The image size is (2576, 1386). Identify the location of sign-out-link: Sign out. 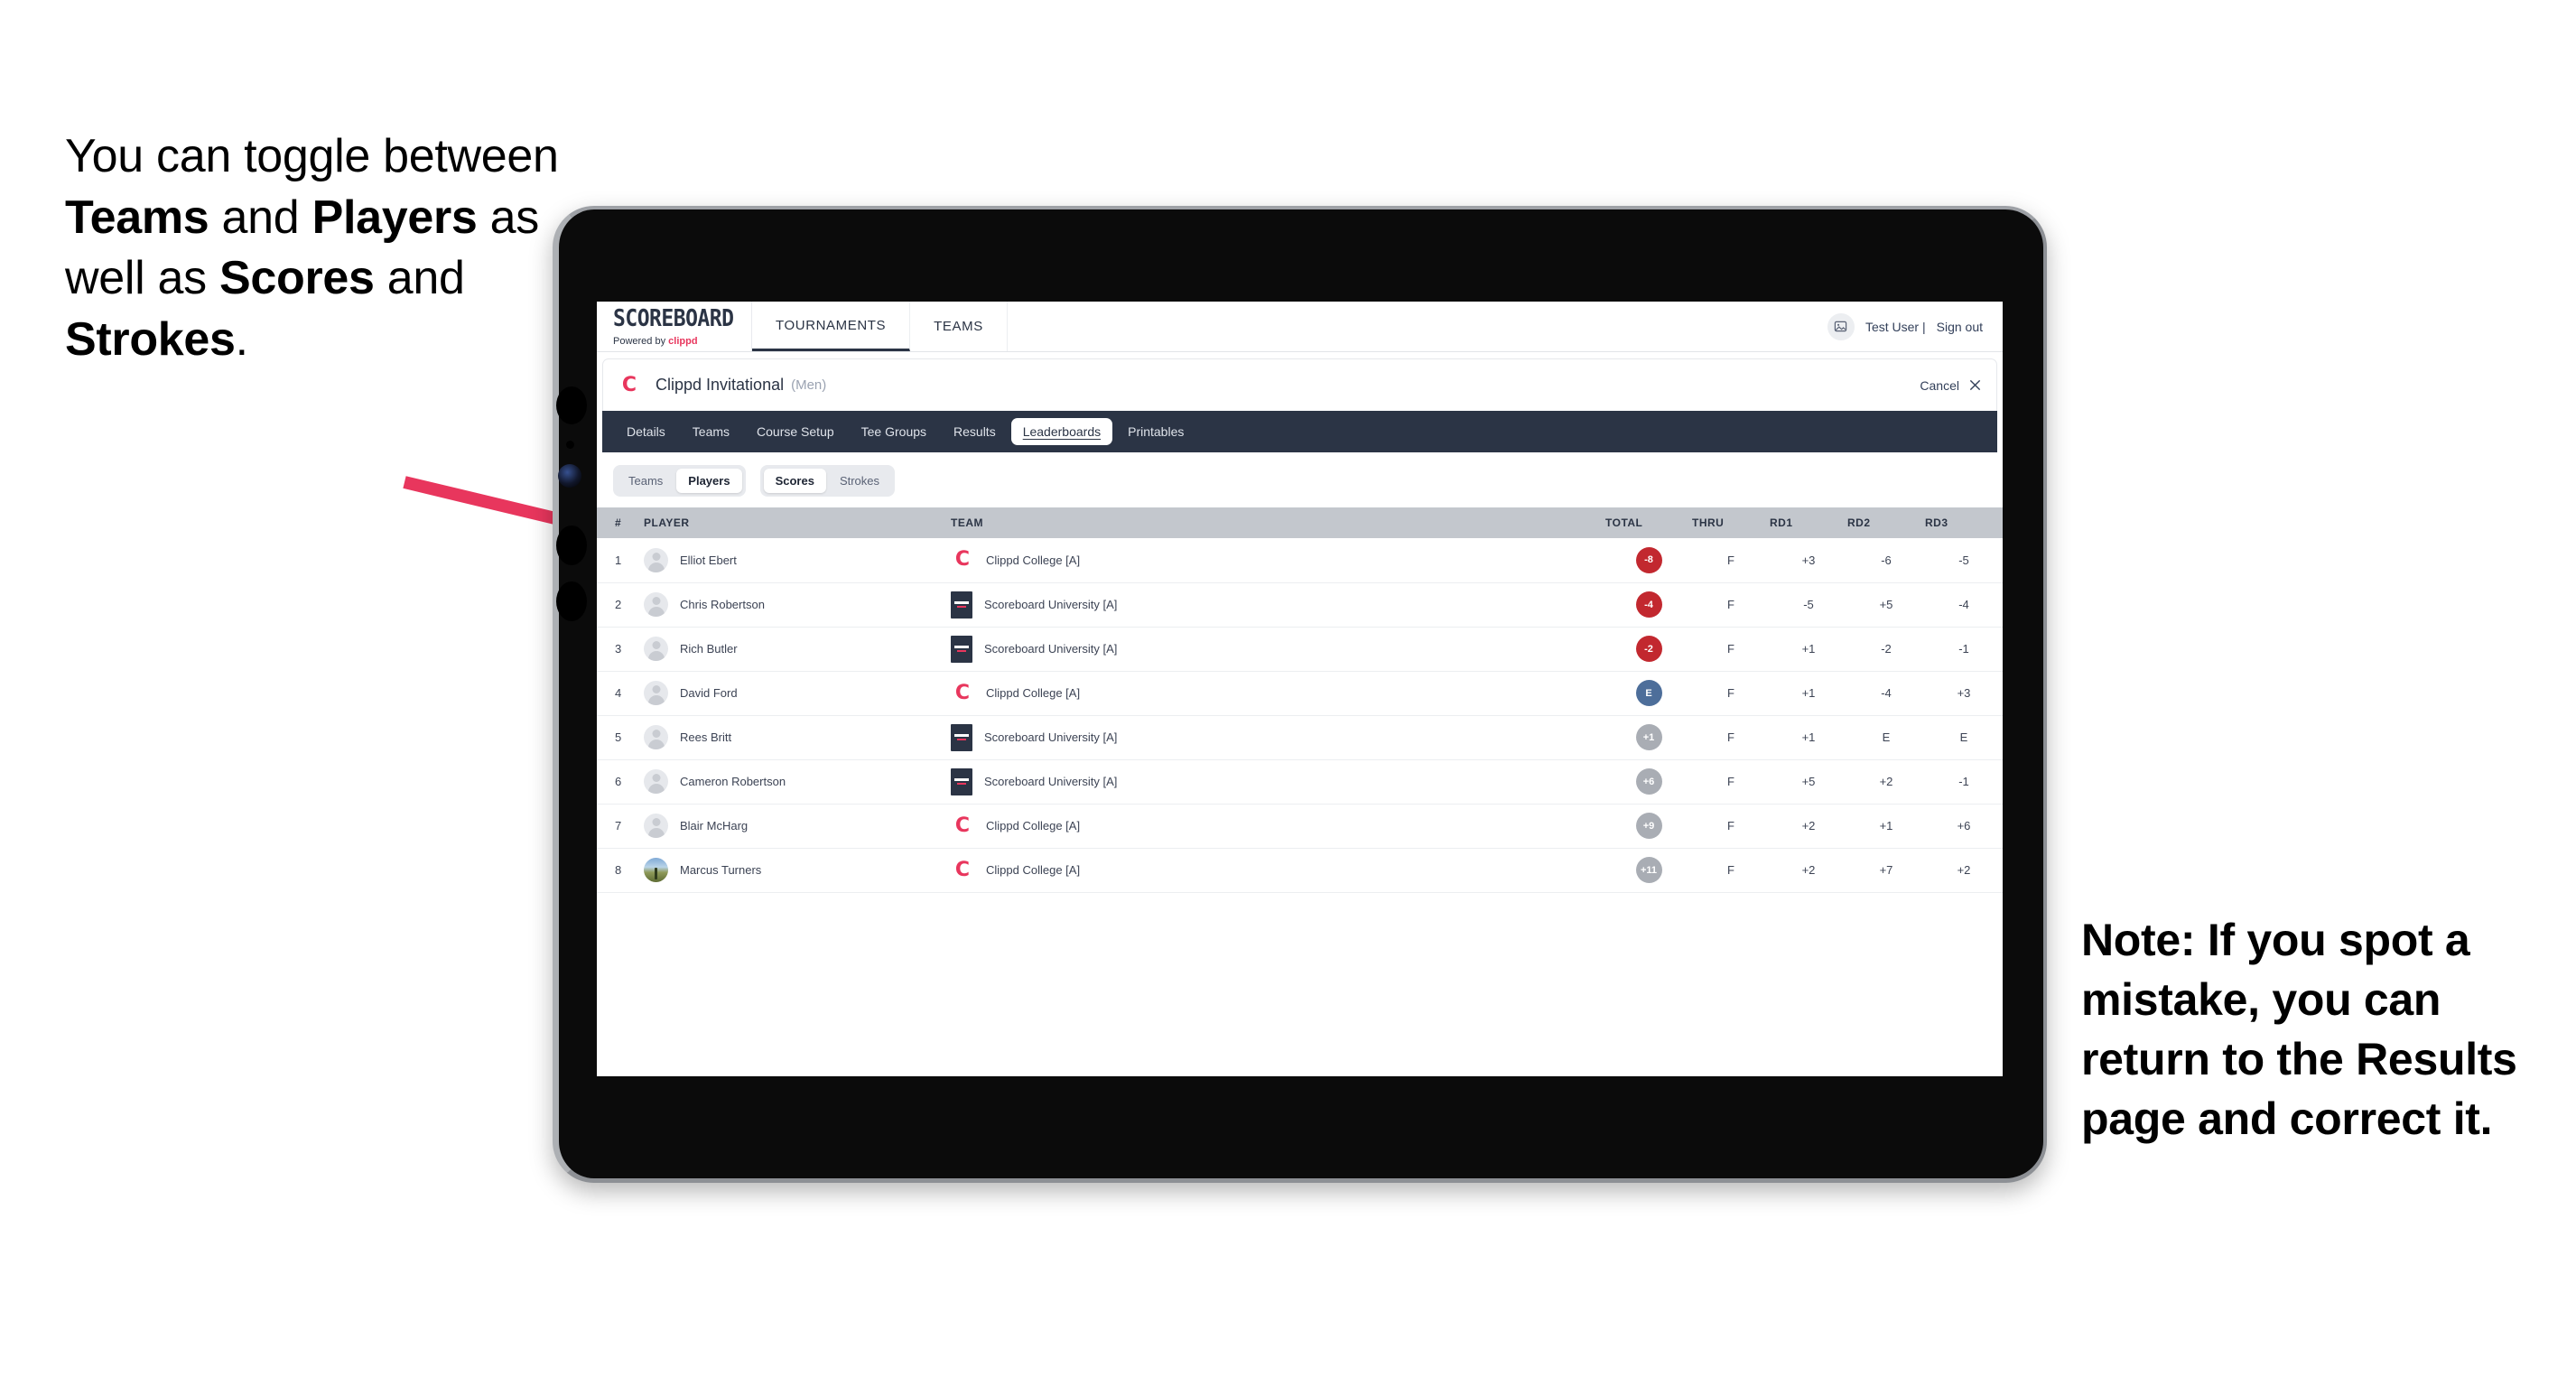
(1960, 327).